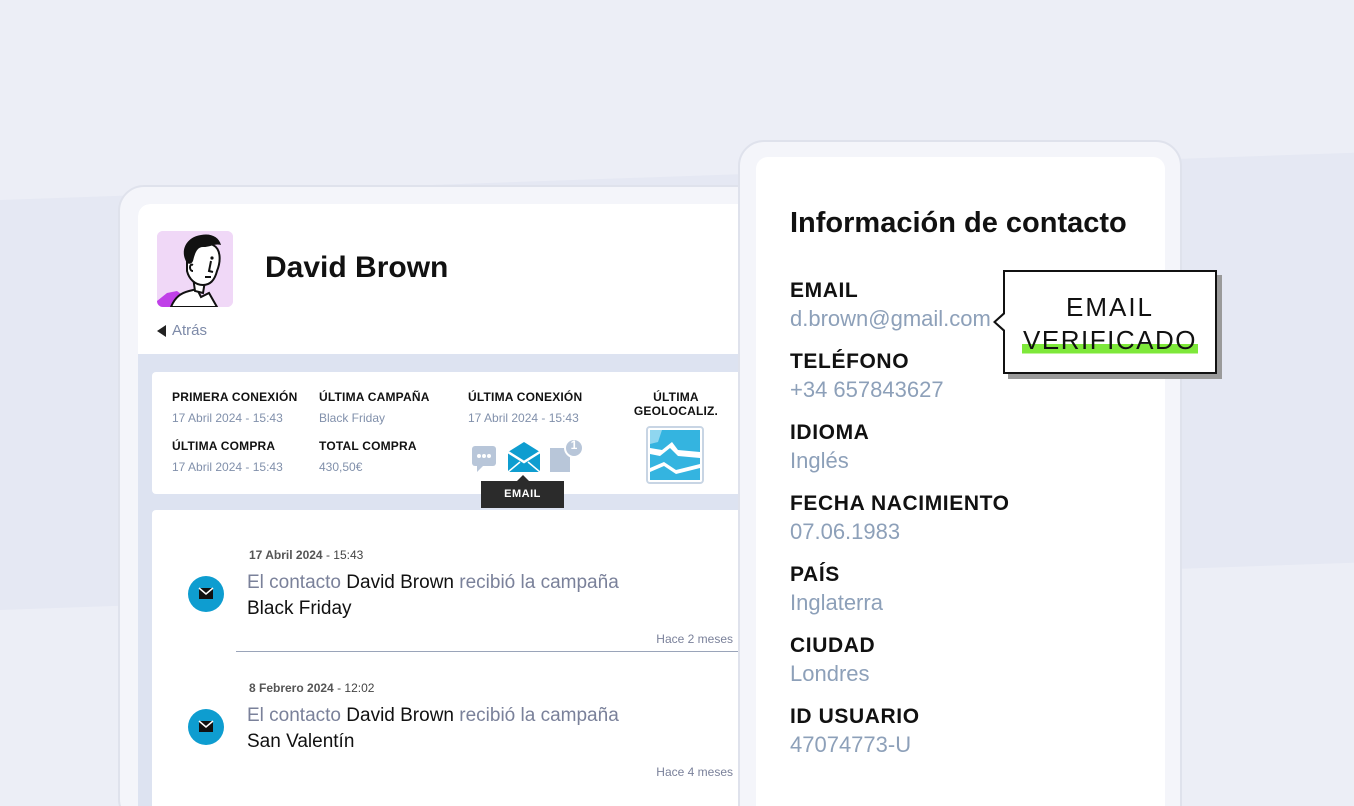 The width and height of the screenshot is (1354, 806). I want to click on stat-value: 430,50€, so click(341, 467).